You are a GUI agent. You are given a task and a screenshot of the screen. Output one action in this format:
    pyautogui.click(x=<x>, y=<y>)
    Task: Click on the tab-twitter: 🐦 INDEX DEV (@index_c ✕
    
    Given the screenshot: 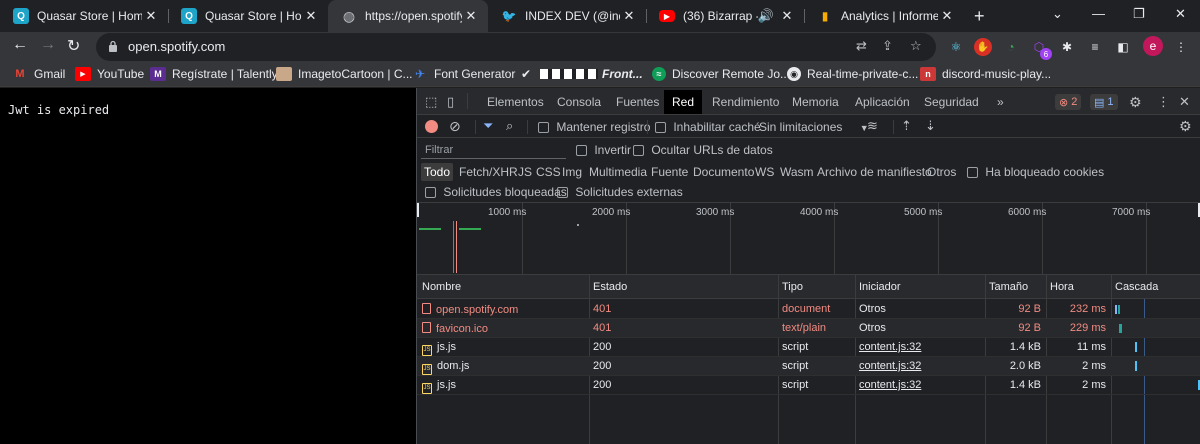 What is the action you would take?
    pyautogui.click(x=567, y=16)
    